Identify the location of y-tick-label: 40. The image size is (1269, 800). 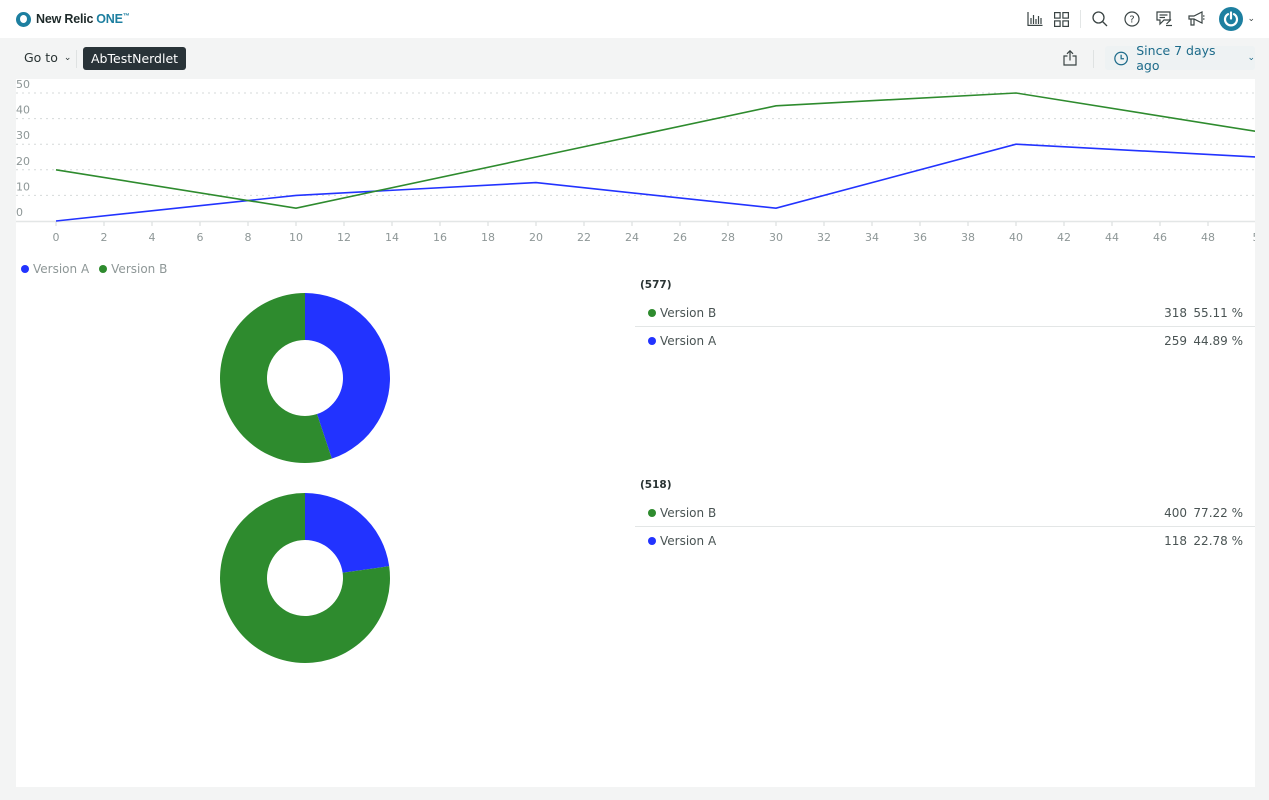
(23, 110).